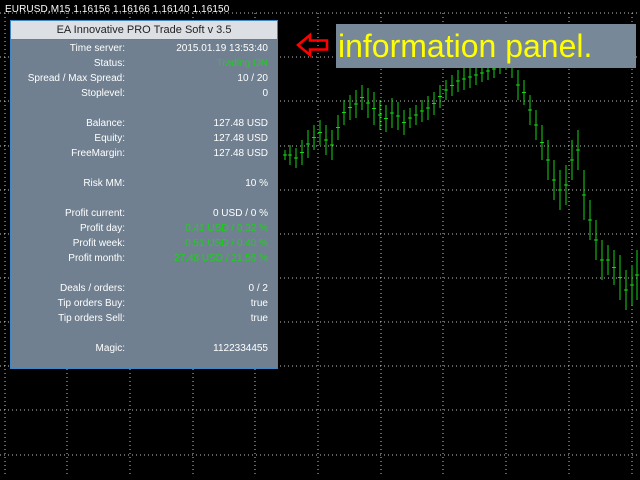  Describe the element at coordinates (226, 228) in the screenshot. I see `row-value: 0.41 USD / 0.32 %` at that location.